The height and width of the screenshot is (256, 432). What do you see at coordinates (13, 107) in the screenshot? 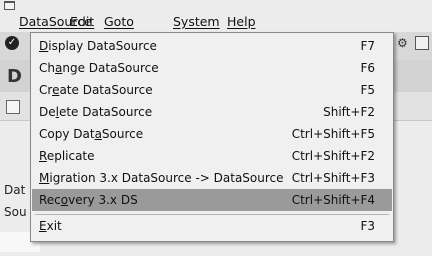
I see `display-change-icon` at bounding box center [13, 107].